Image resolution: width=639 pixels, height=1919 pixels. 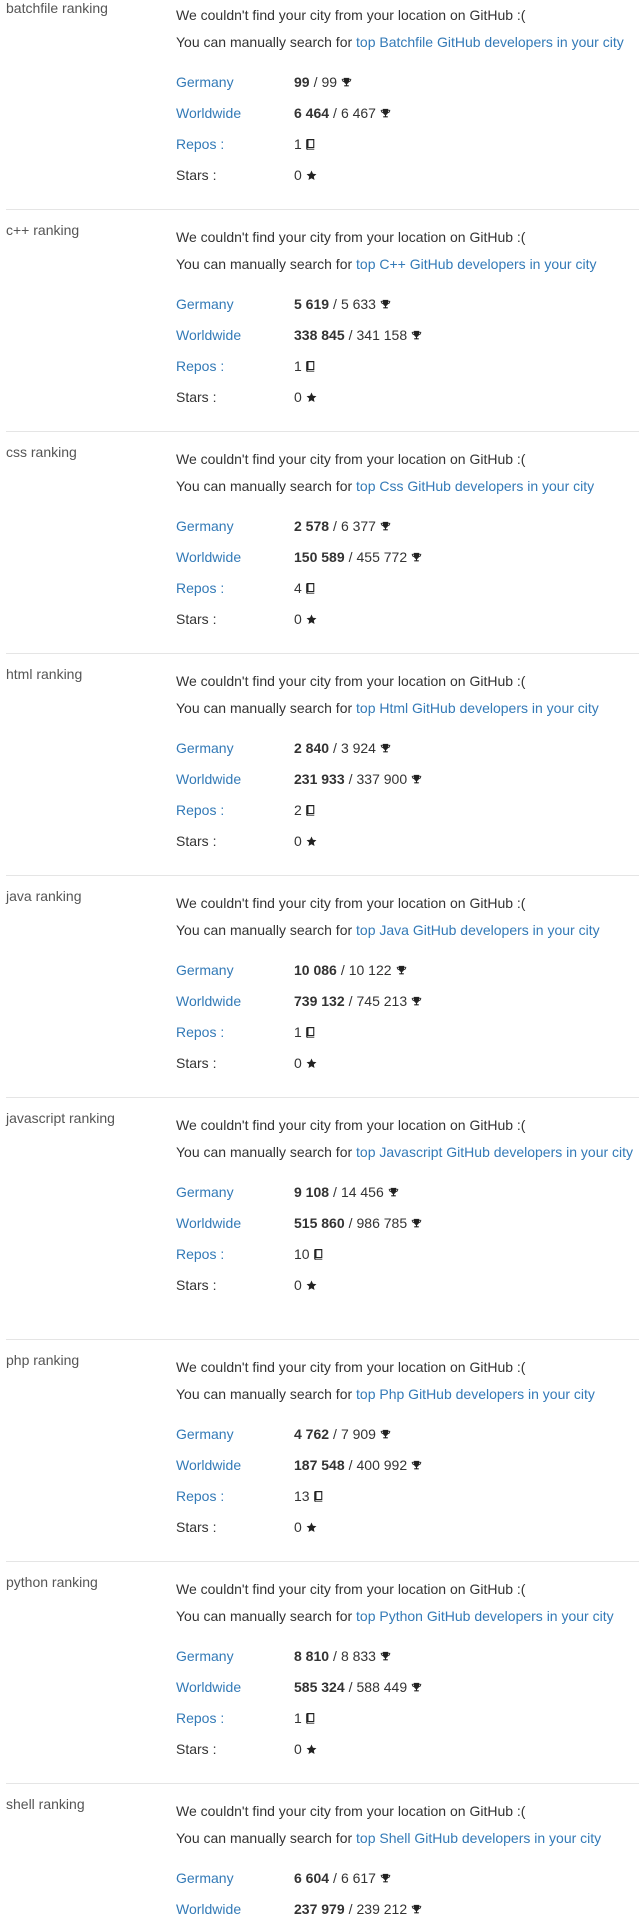 I want to click on worldwide-rank: 515 860, so click(x=319, y=1223).